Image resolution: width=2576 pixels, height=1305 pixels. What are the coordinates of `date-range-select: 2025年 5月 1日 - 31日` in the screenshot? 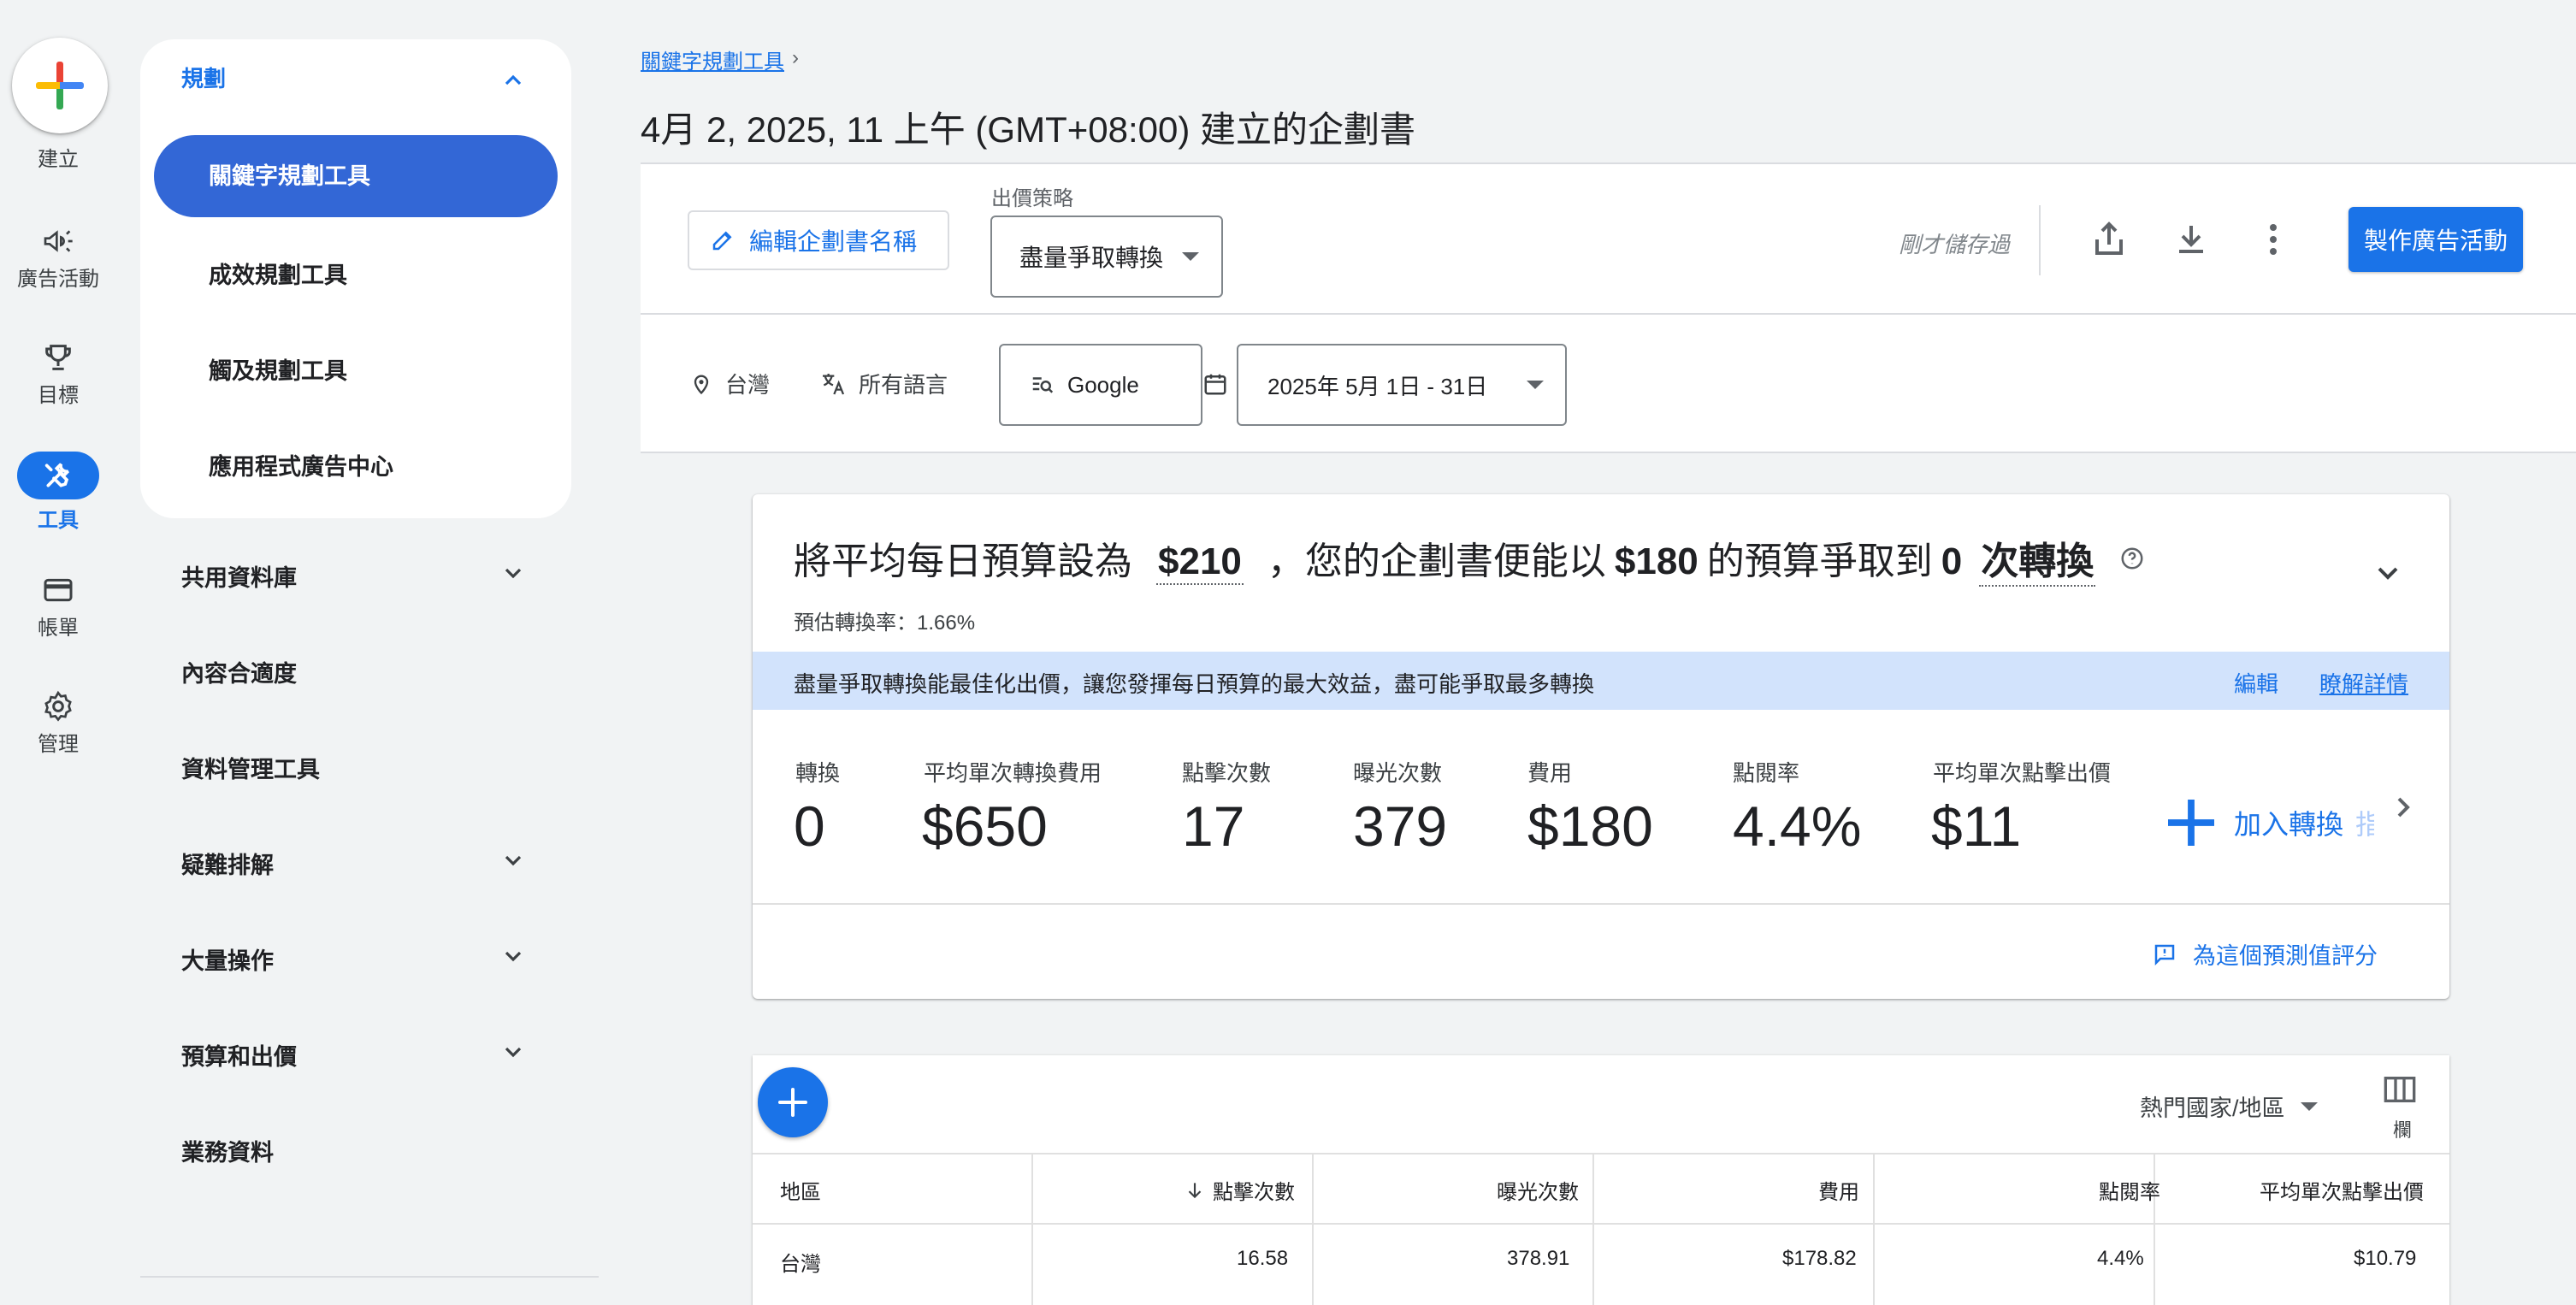 It's located at (1402, 385).